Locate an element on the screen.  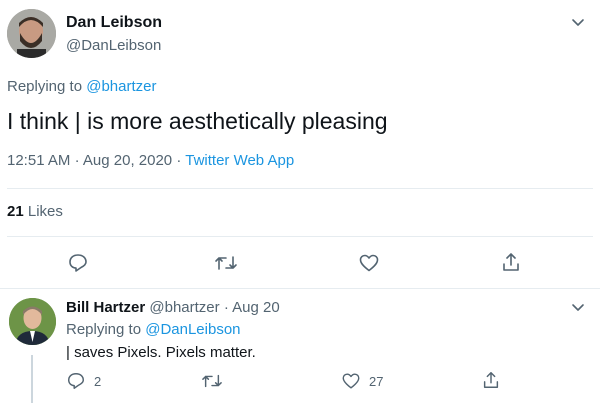
reply-date: Aug 20 is located at coordinates (256, 307).